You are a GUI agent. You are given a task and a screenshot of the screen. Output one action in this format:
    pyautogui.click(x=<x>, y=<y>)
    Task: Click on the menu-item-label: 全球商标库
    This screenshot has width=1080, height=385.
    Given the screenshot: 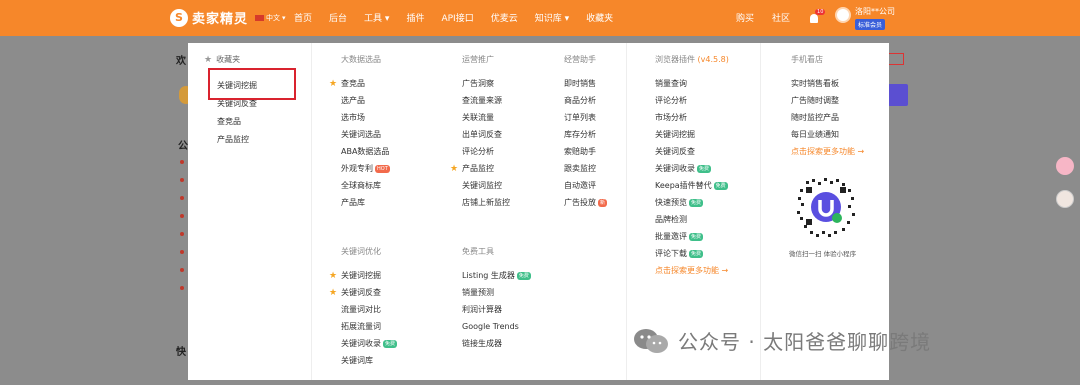 What is the action you would take?
    pyautogui.click(x=361, y=185)
    